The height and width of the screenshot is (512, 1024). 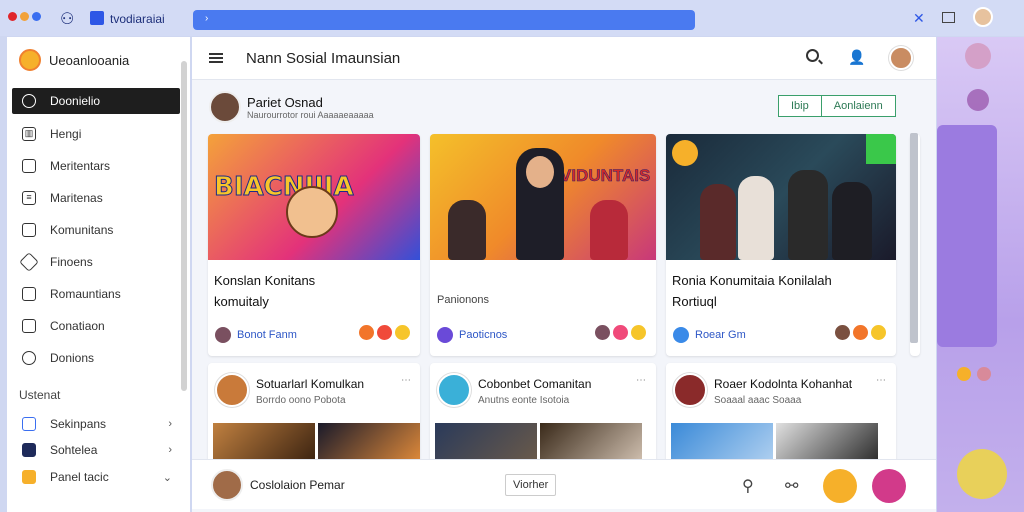 What do you see at coordinates (67, 19) in the screenshot?
I see `fork-icon: ⚇` at bounding box center [67, 19].